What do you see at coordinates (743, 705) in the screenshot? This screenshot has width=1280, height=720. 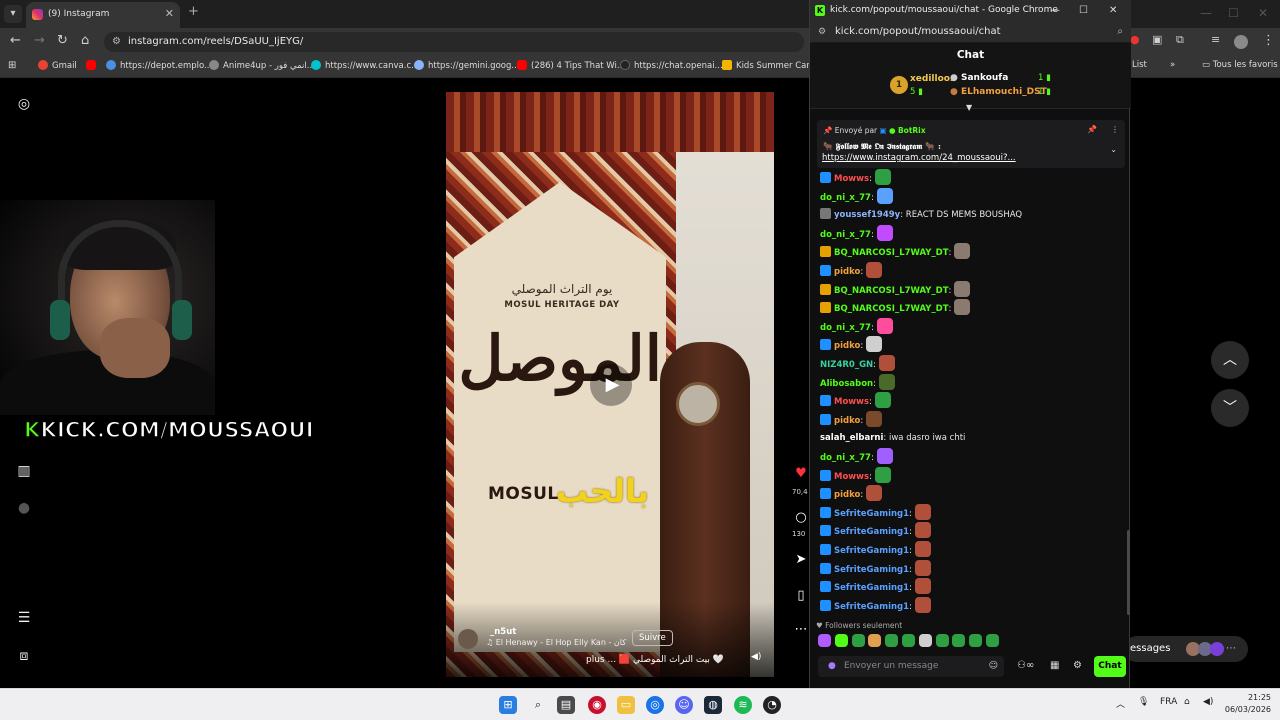 I see `spotify-icon: ≋` at bounding box center [743, 705].